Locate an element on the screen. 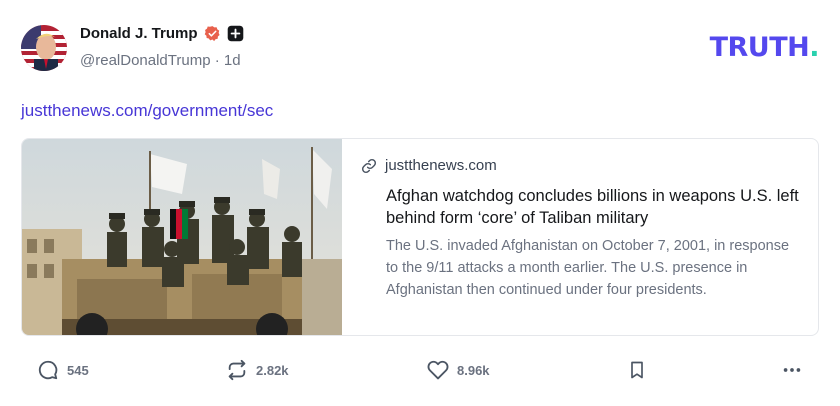  reply-count: 545 is located at coordinates (78, 370).